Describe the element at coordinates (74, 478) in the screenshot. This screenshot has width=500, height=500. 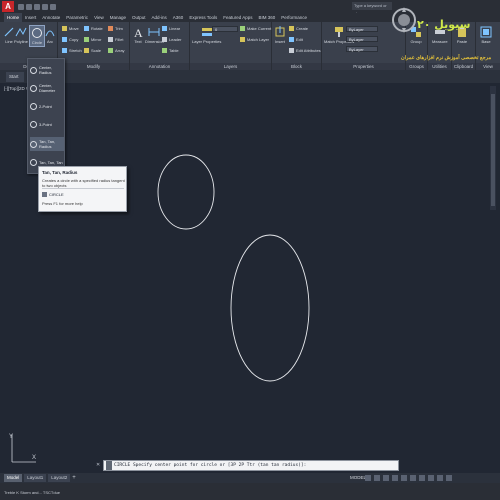
I see `add-layout-button: +` at that location.